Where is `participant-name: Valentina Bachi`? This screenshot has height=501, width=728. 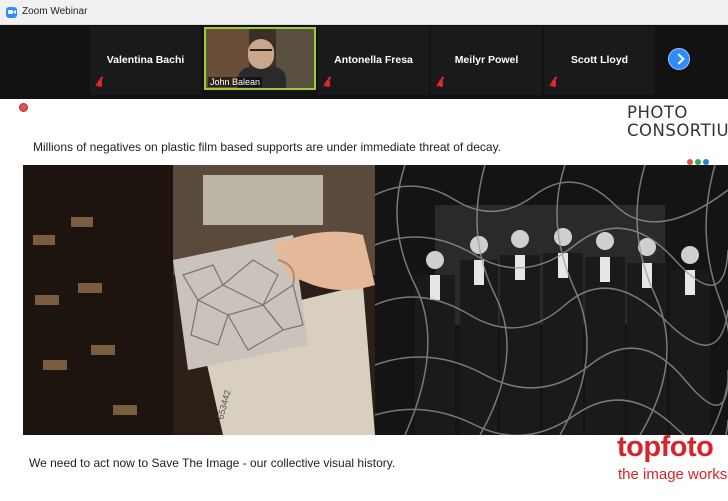 participant-name: Valentina Bachi is located at coordinates (145, 60).